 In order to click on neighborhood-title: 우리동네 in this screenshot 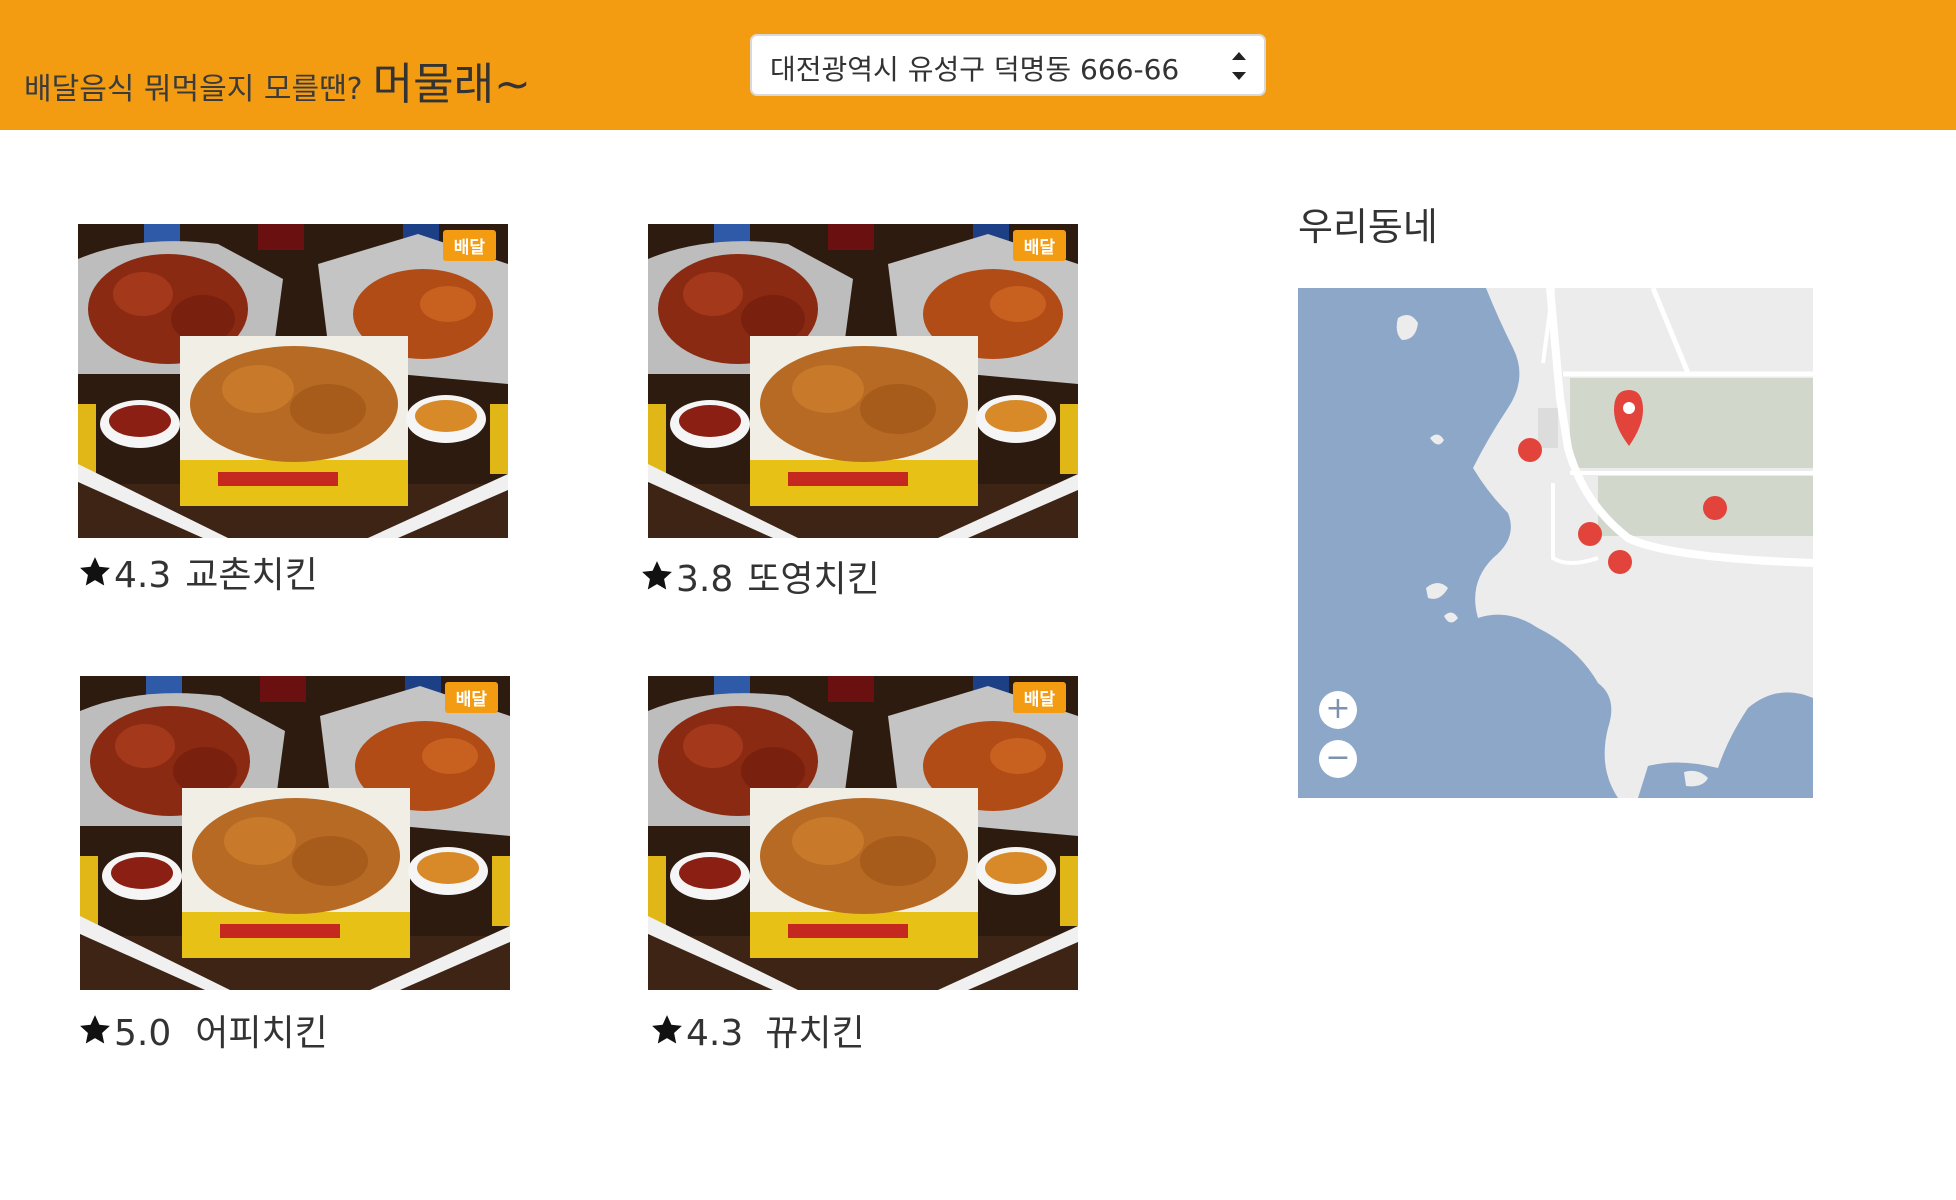, I will do `click(1368, 227)`.